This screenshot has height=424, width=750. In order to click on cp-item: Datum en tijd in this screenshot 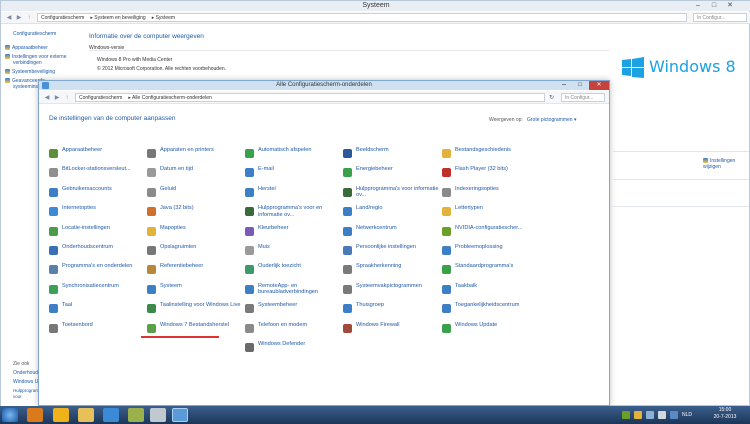, I will do `click(195, 173)`.